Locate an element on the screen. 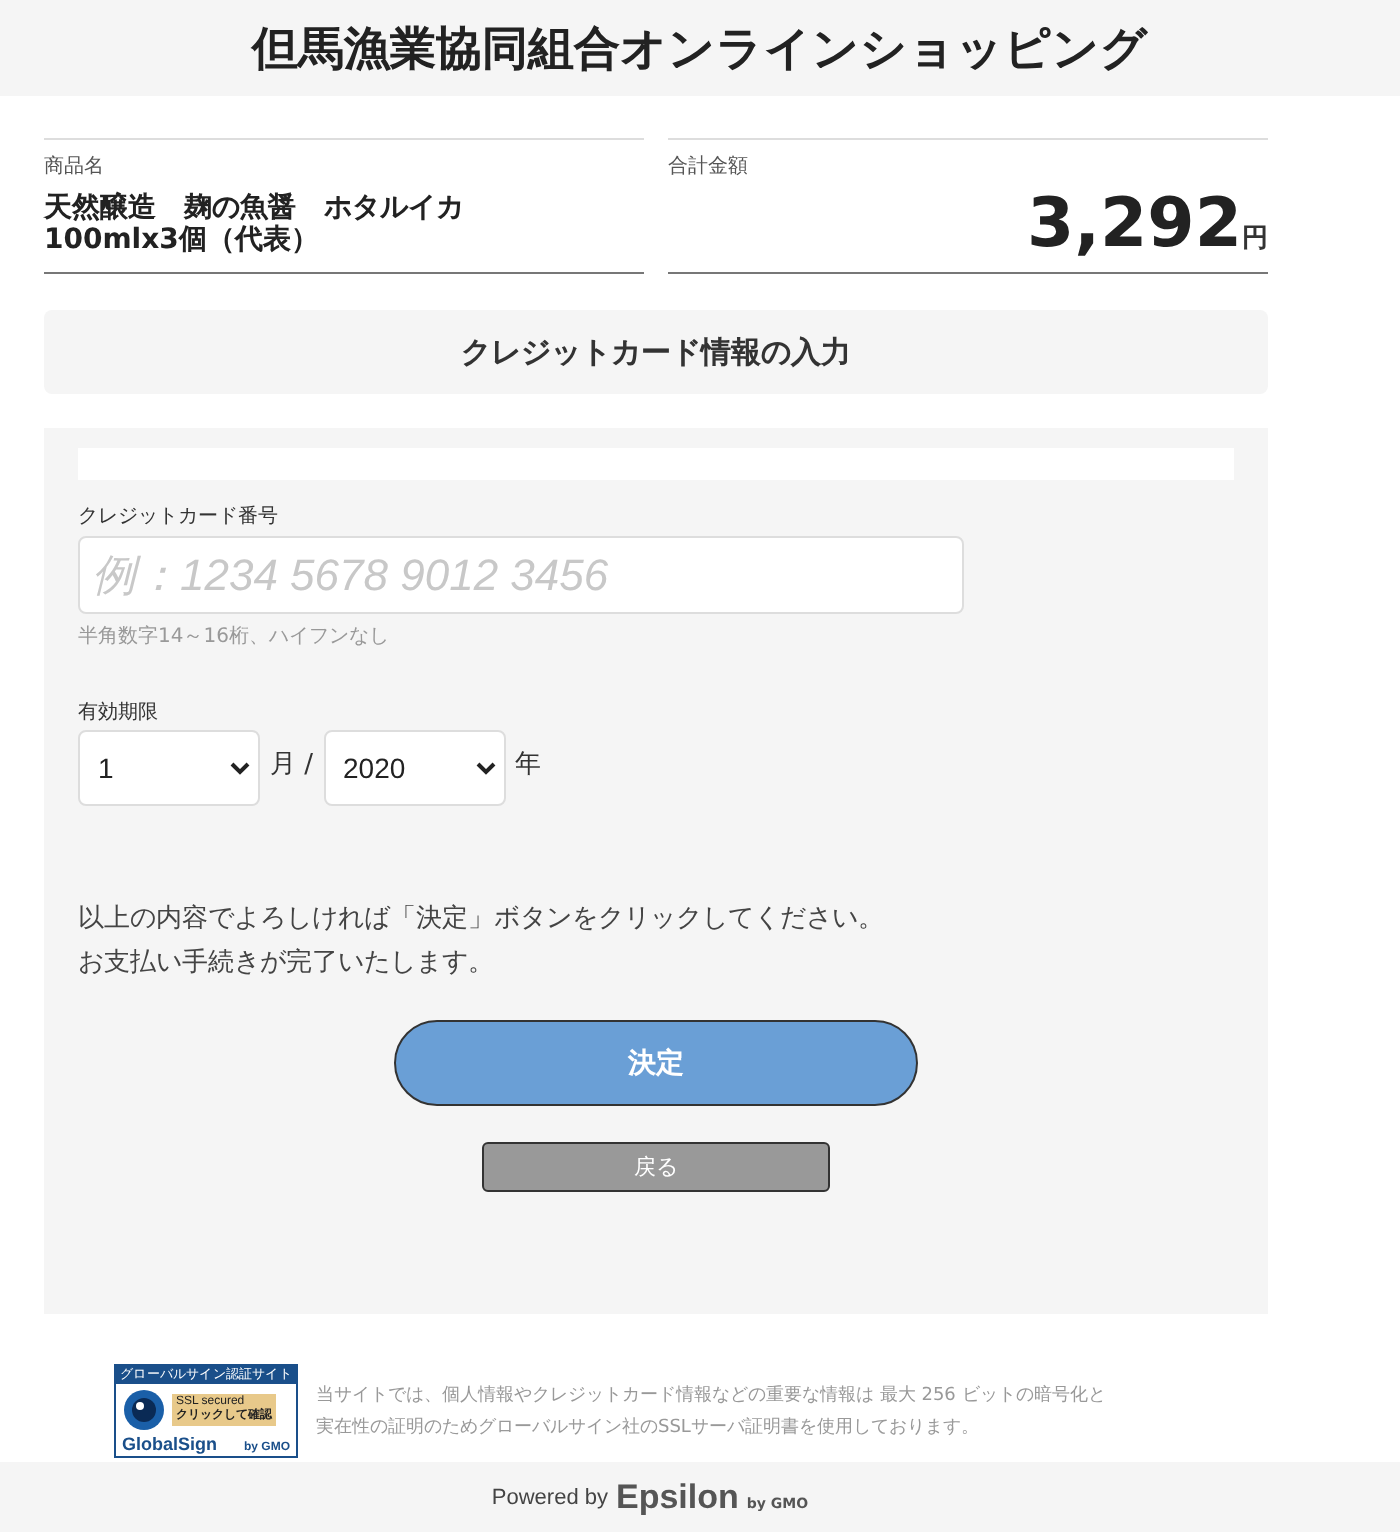 Image resolution: width=1400 pixels, height=1532 pixels. globalsign-logo: GlobalSign is located at coordinates (170, 1444).